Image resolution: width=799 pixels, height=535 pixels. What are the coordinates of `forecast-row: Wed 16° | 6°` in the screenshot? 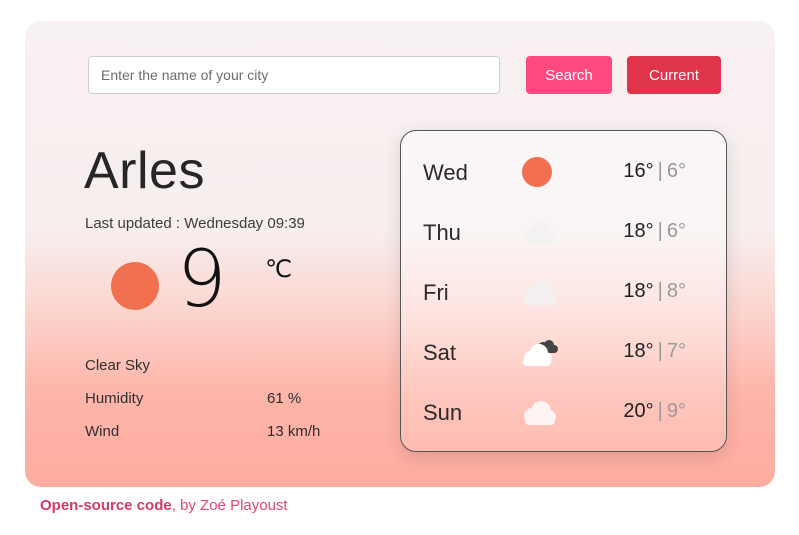 It's located at (563, 172).